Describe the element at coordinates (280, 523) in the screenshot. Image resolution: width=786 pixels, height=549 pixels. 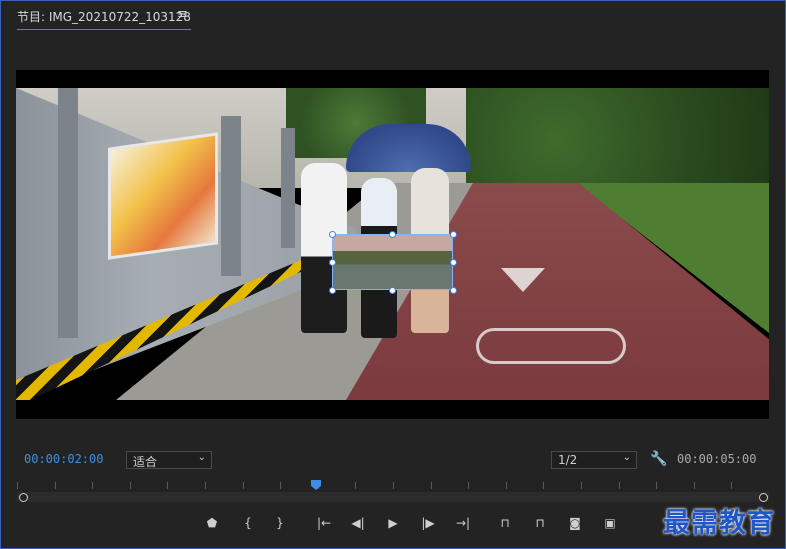
I see `mark-out-icon: }` at that location.